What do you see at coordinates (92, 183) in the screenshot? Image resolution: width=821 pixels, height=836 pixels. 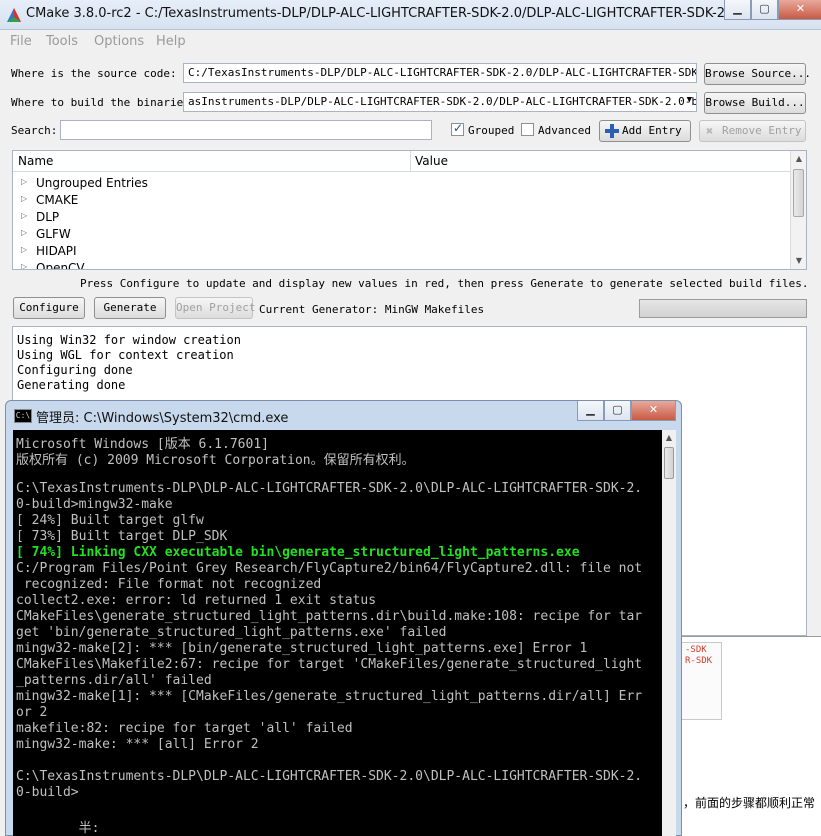 I see `tree-row-label: Ungrouped Entries` at bounding box center [92, 183].